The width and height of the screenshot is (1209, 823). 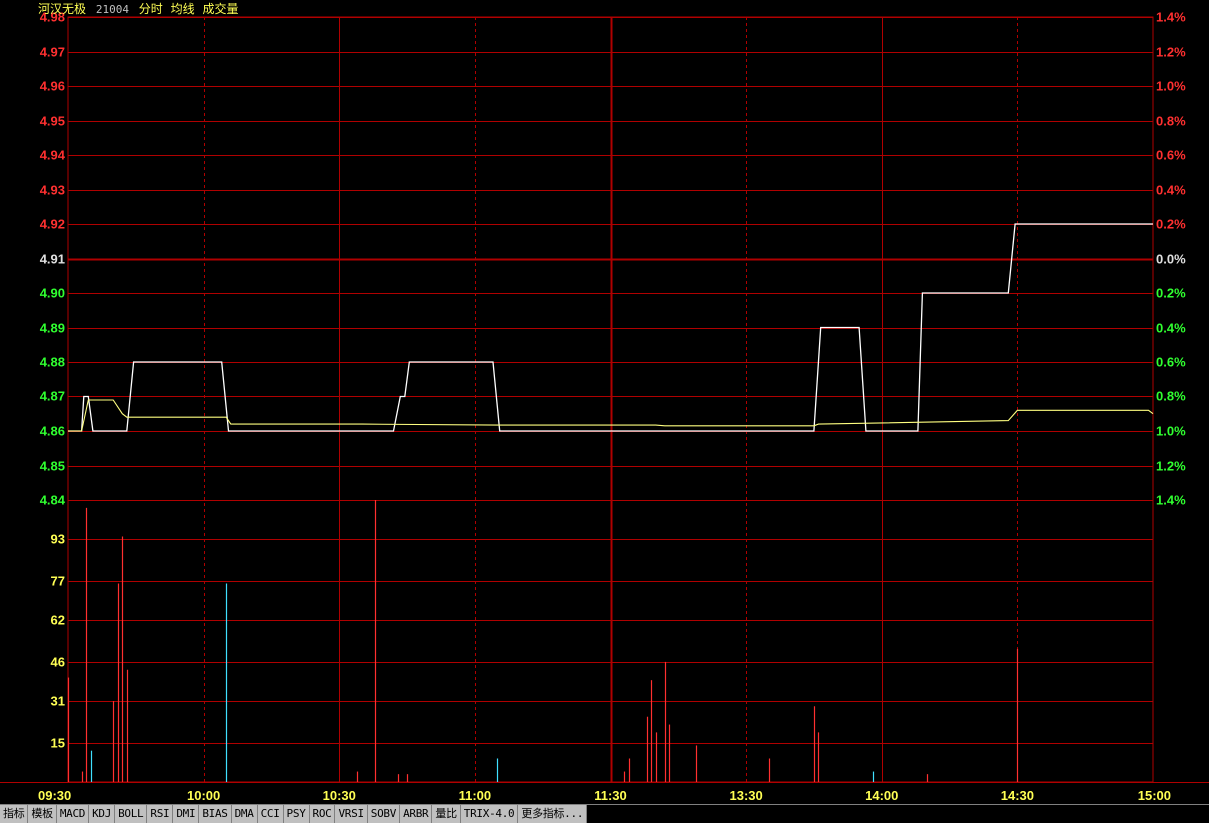 I want to click on chart-title-bar: 河汉无极 21004 分时 均线 成交量, so click(x=140, y=9).